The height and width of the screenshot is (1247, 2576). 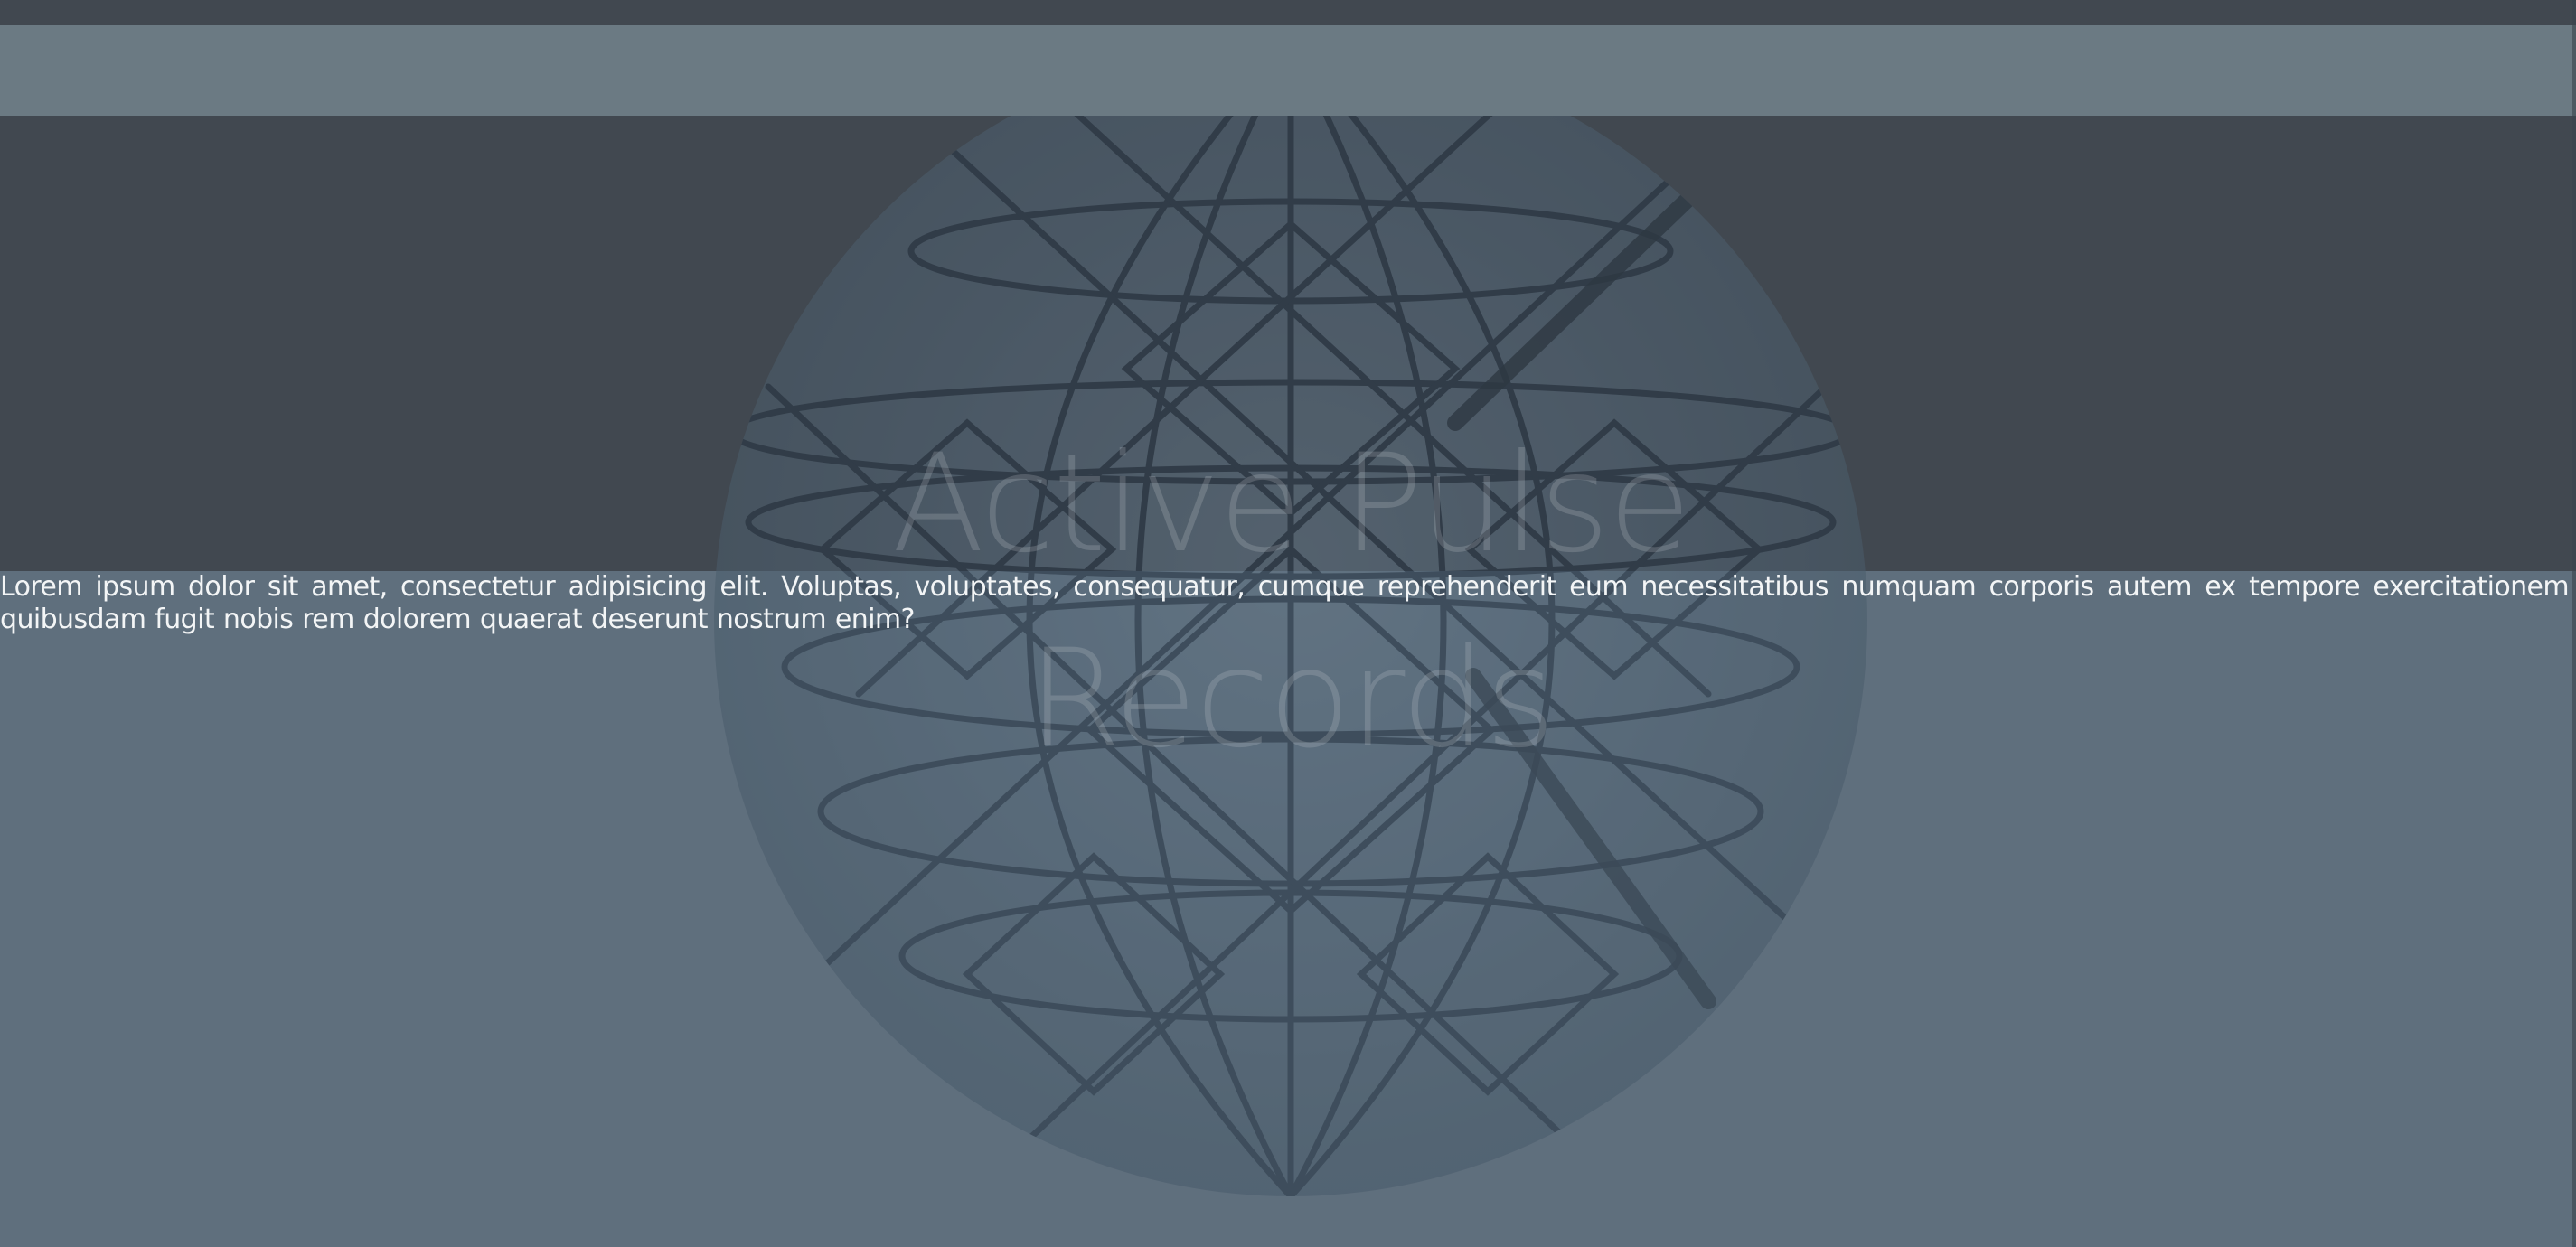 I want to click on hero-title-line-2: Records, so click(x=1291, y=699).